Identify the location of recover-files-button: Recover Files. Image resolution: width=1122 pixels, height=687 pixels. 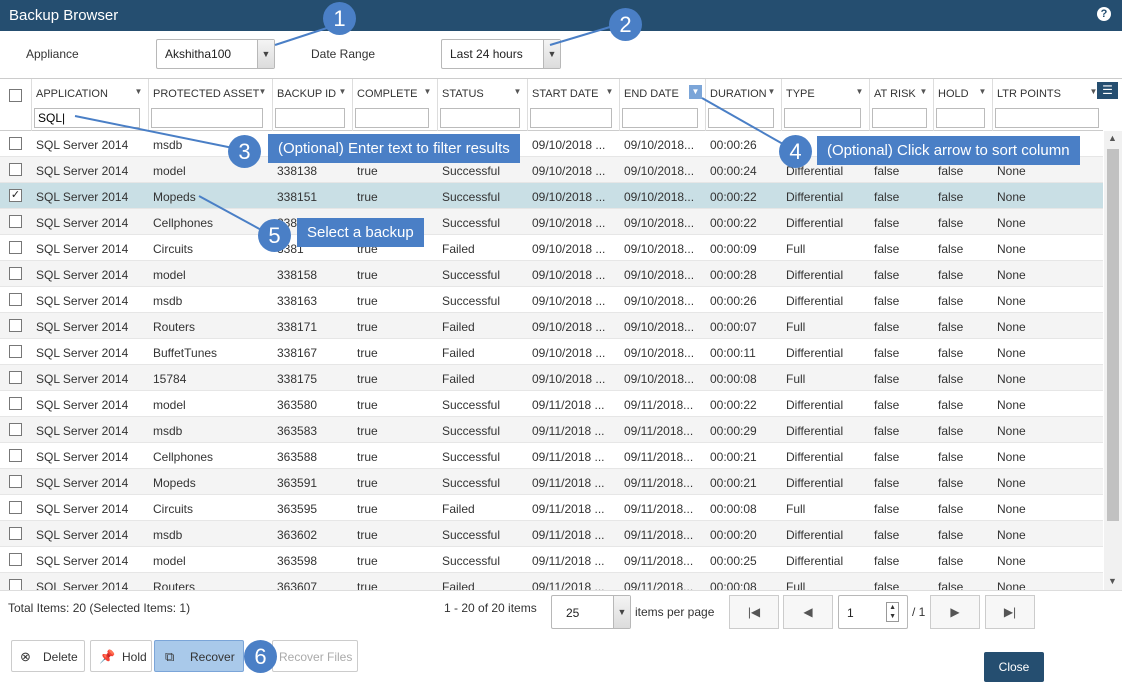
(315, 656).